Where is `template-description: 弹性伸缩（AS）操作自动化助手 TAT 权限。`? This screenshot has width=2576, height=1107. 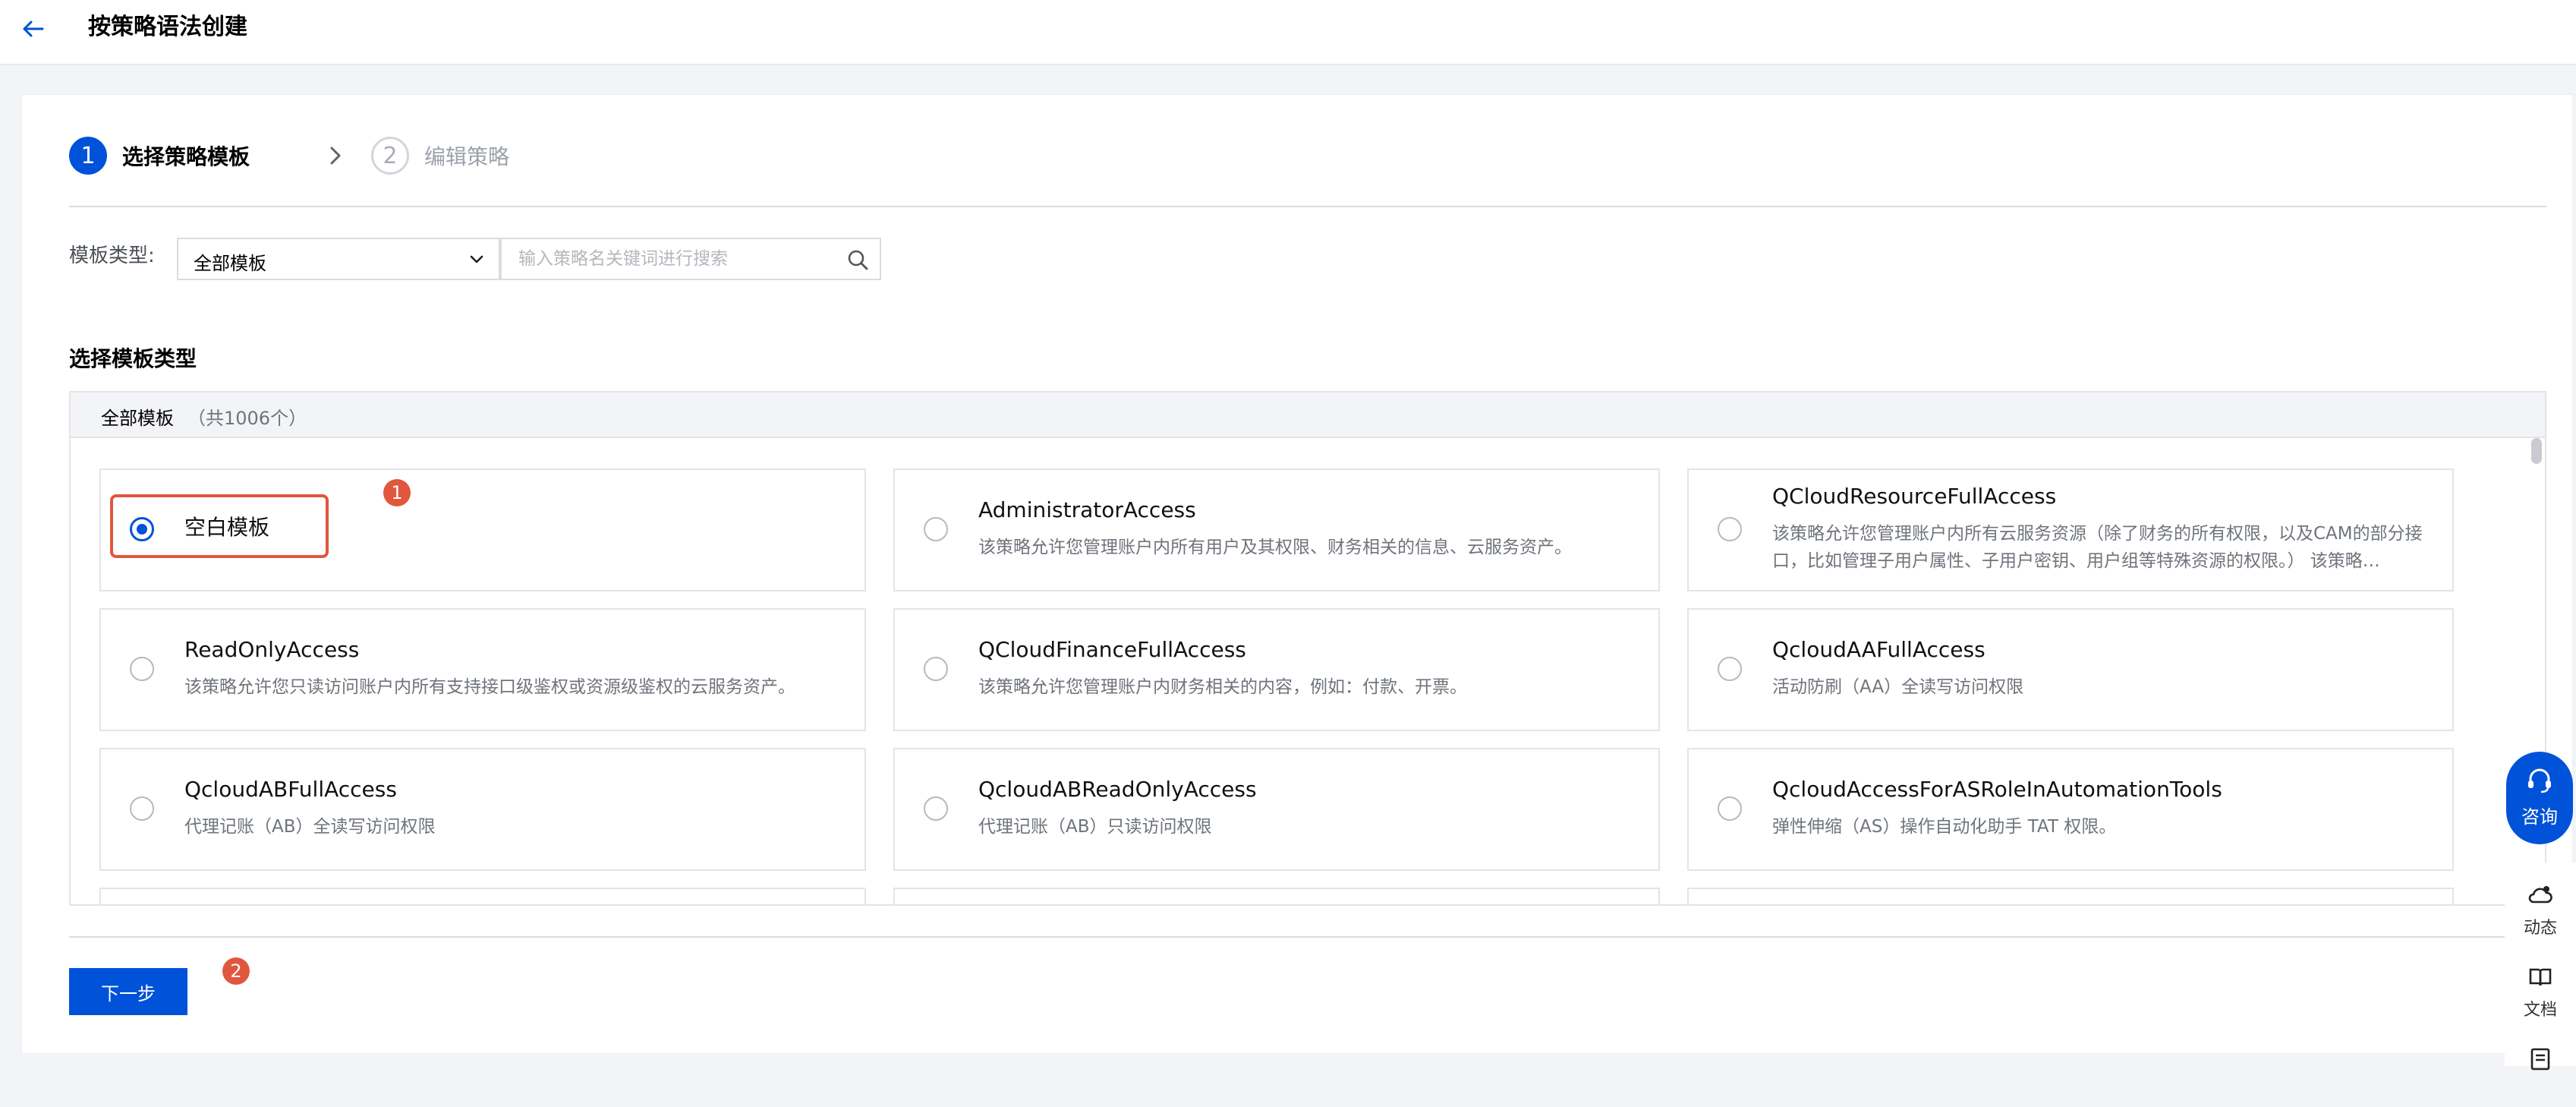 template-description: 弹性伸缩（AS）操作自动化助手 TAT 权限。 is located at coordinates (1944, 827).